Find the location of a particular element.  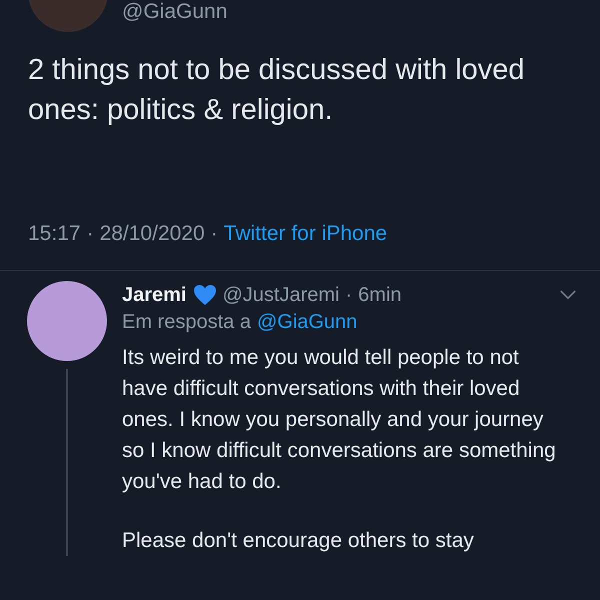

tweet-date: 28/10/2020 is located at coordinates (152, 234).